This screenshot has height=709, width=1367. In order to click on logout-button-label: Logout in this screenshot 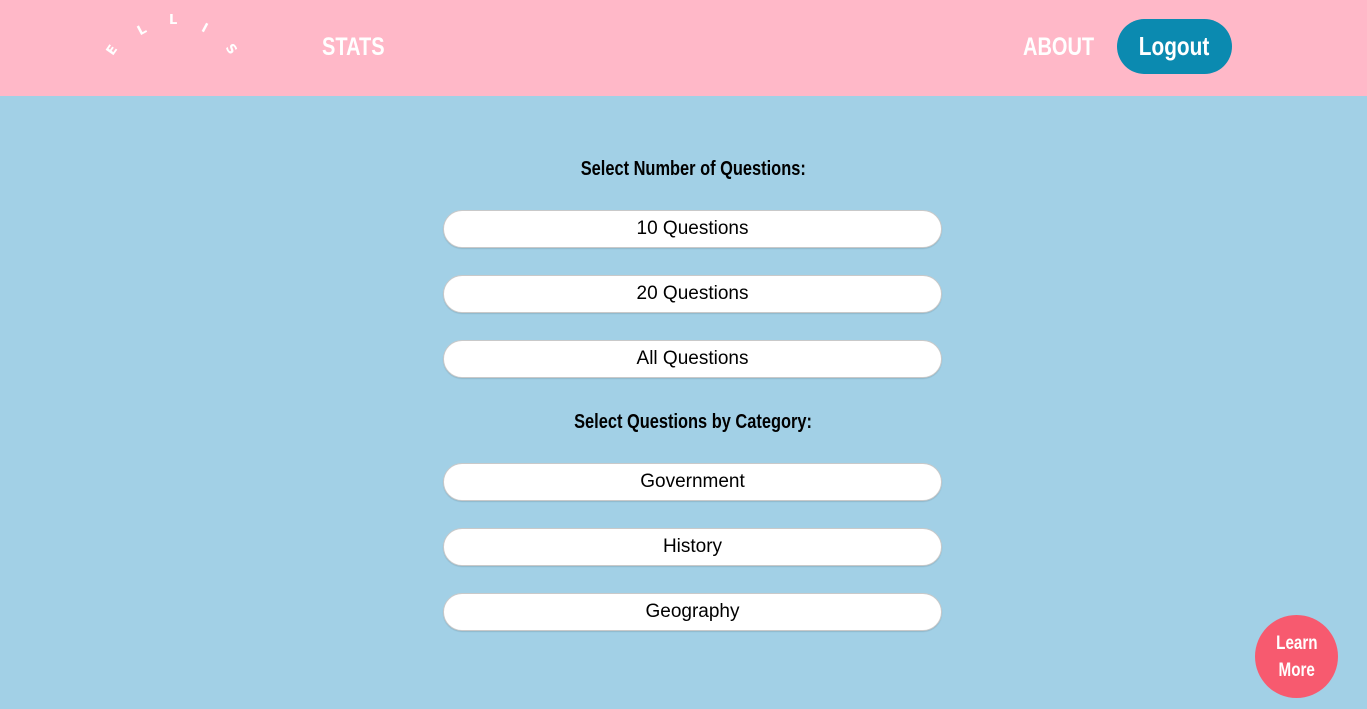, I will do `click(1174, 46)`.